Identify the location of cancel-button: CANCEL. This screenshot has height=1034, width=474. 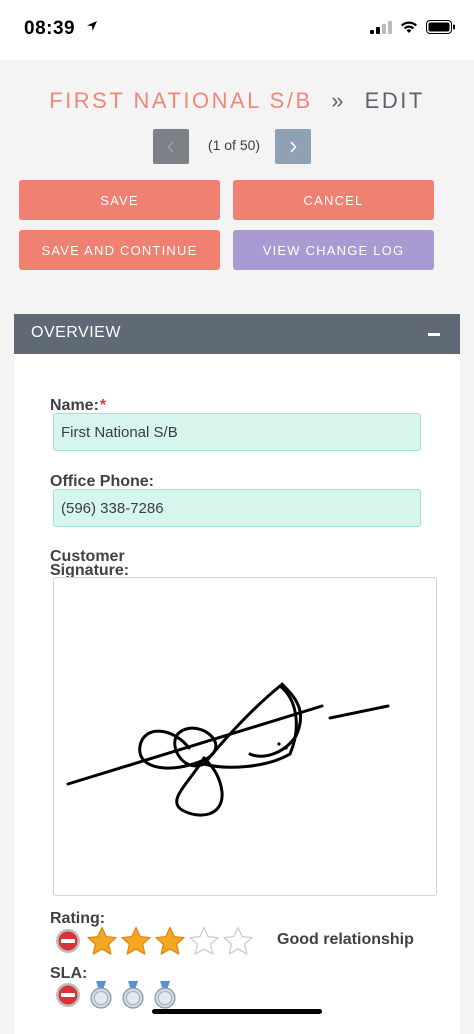
(333, 200).